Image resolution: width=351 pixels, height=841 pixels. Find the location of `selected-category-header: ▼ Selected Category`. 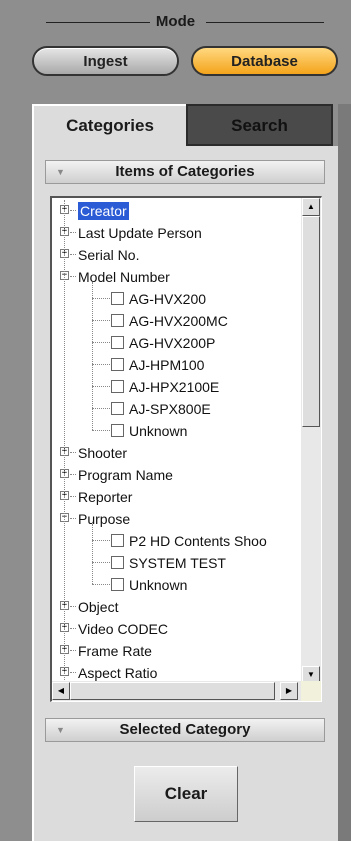

selected-category-header: ▼ Selected Category is located at coordinates (185, 730).